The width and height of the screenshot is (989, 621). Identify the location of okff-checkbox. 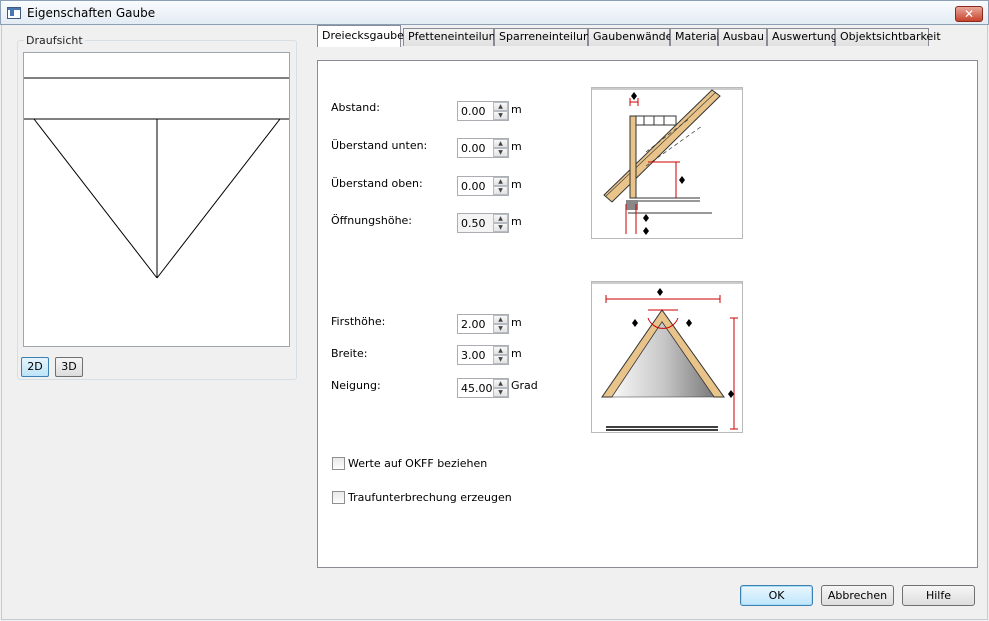
(338, 463).